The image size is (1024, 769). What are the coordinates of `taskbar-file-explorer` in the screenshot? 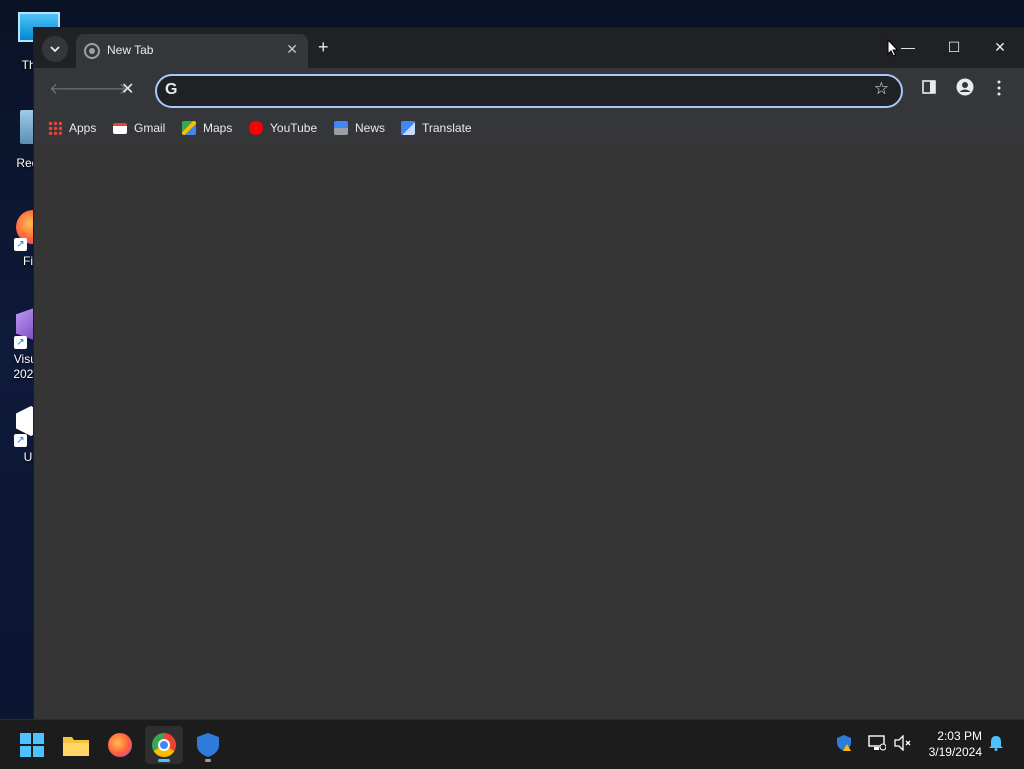 It's located at (76, 745).